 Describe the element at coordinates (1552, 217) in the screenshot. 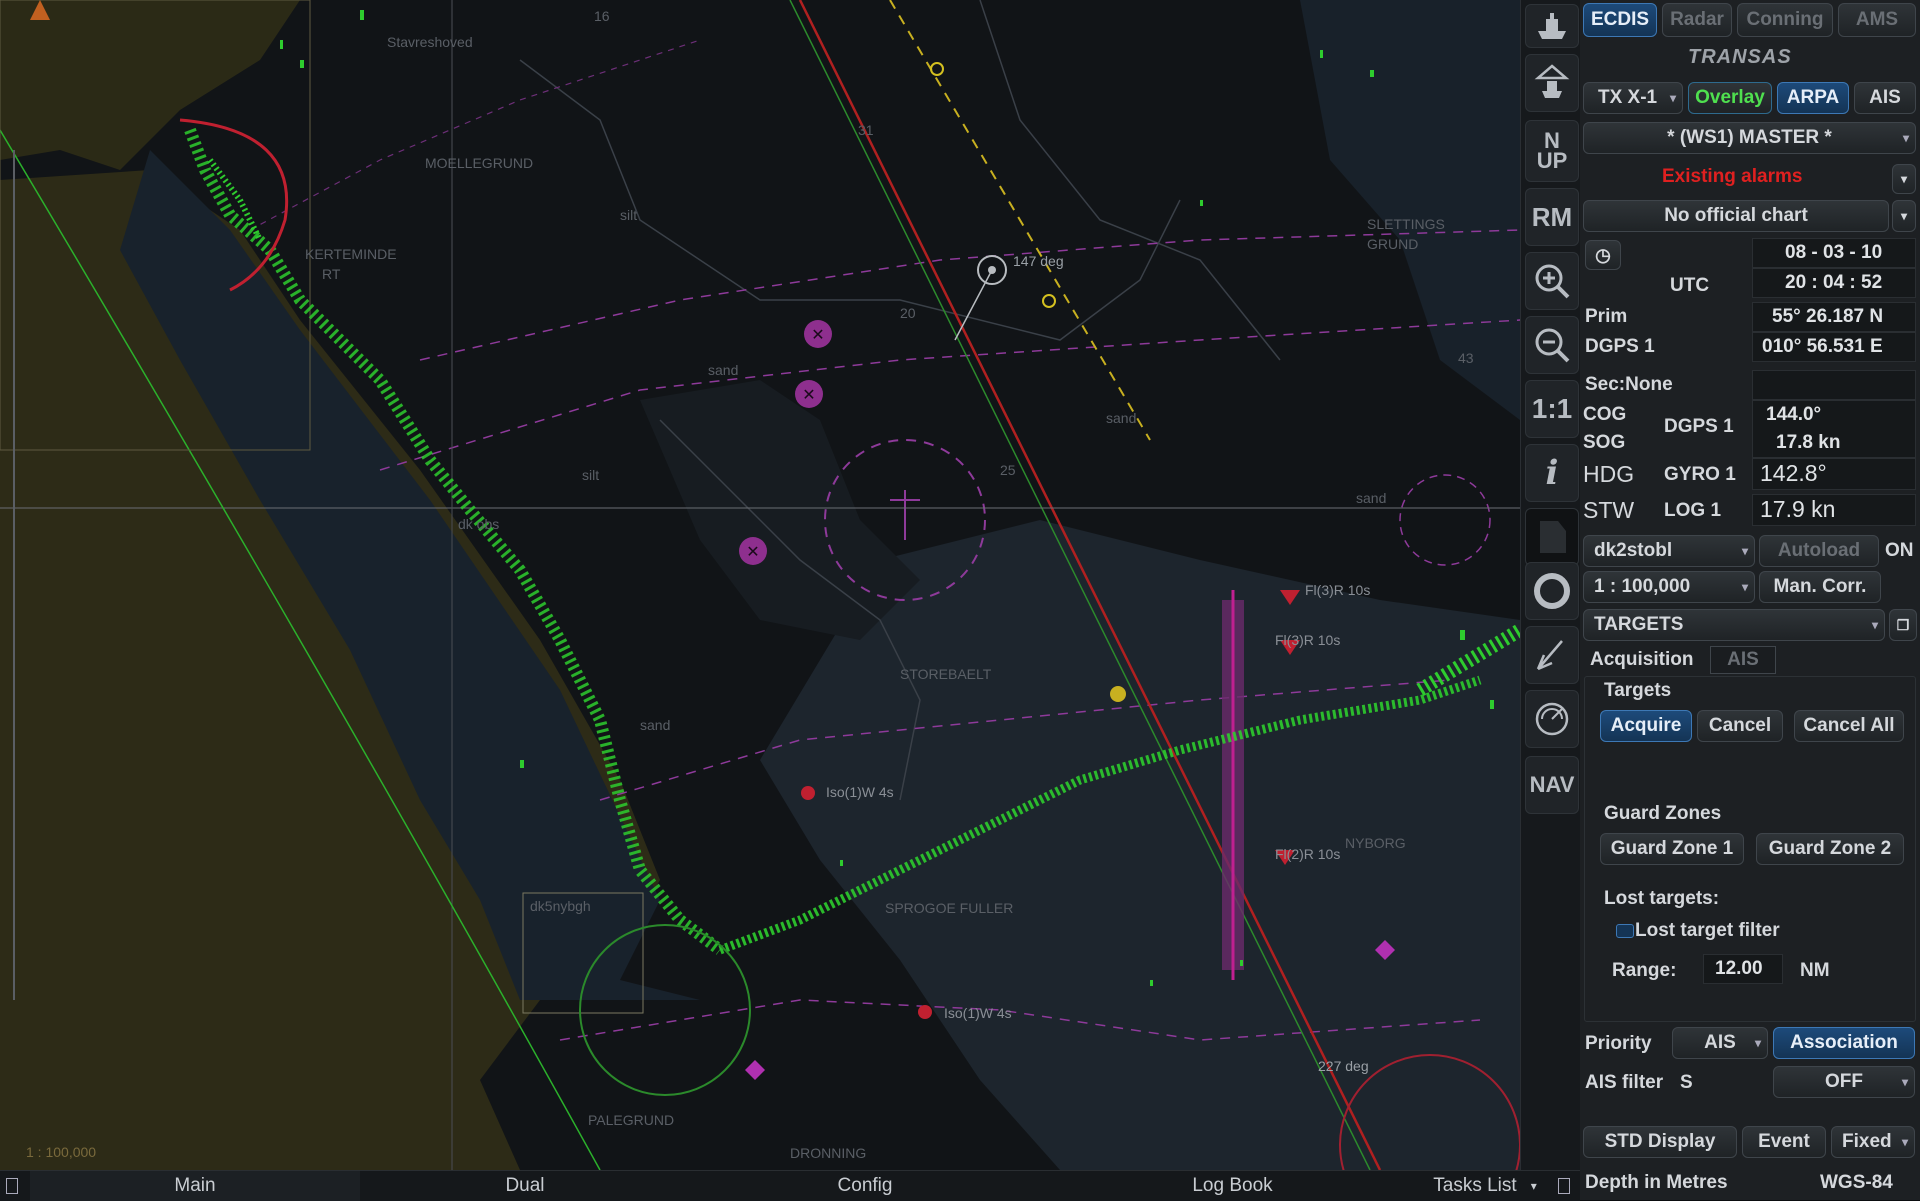

I see `relative-motion-button: RM` at that location.